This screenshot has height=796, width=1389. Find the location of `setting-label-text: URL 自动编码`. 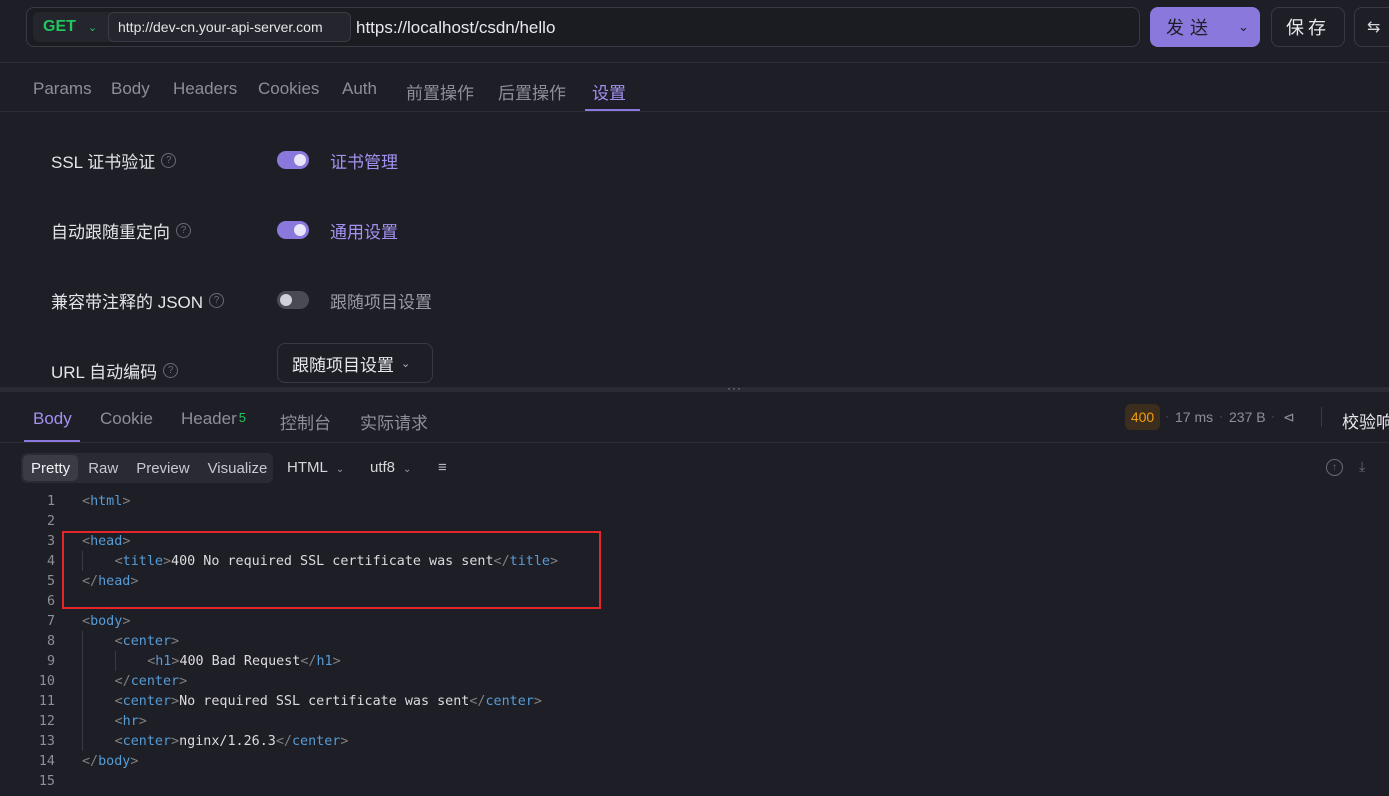

setting-label-text: URL 自动编码 is located at coordinates (104, 372).